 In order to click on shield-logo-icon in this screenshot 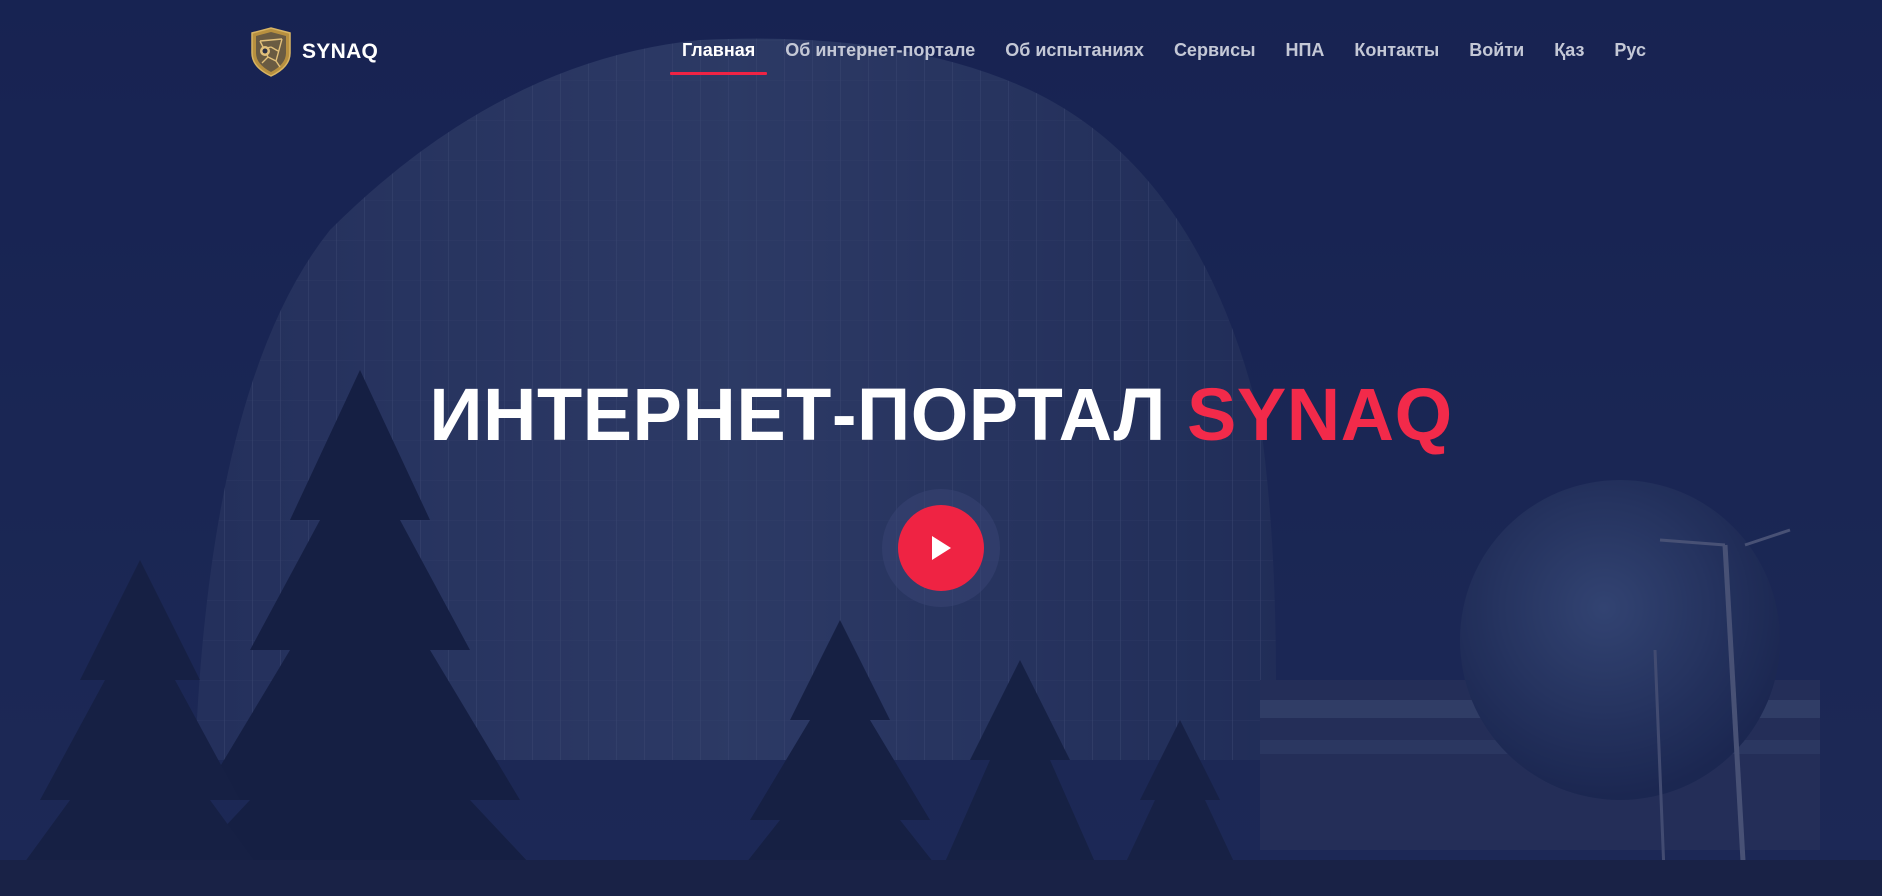, I will do `click(271, 52)`.